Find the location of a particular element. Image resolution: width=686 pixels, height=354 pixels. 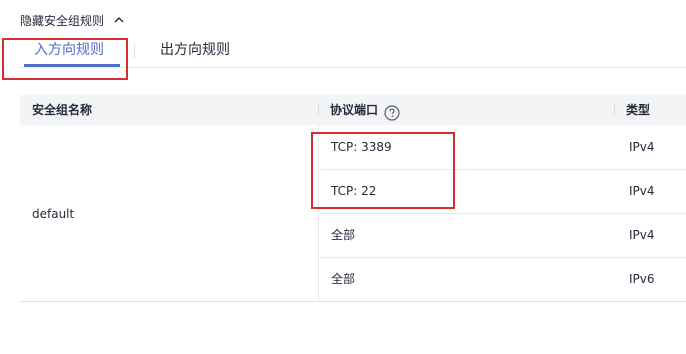

tab-separator is located at coordinates (134, 51).